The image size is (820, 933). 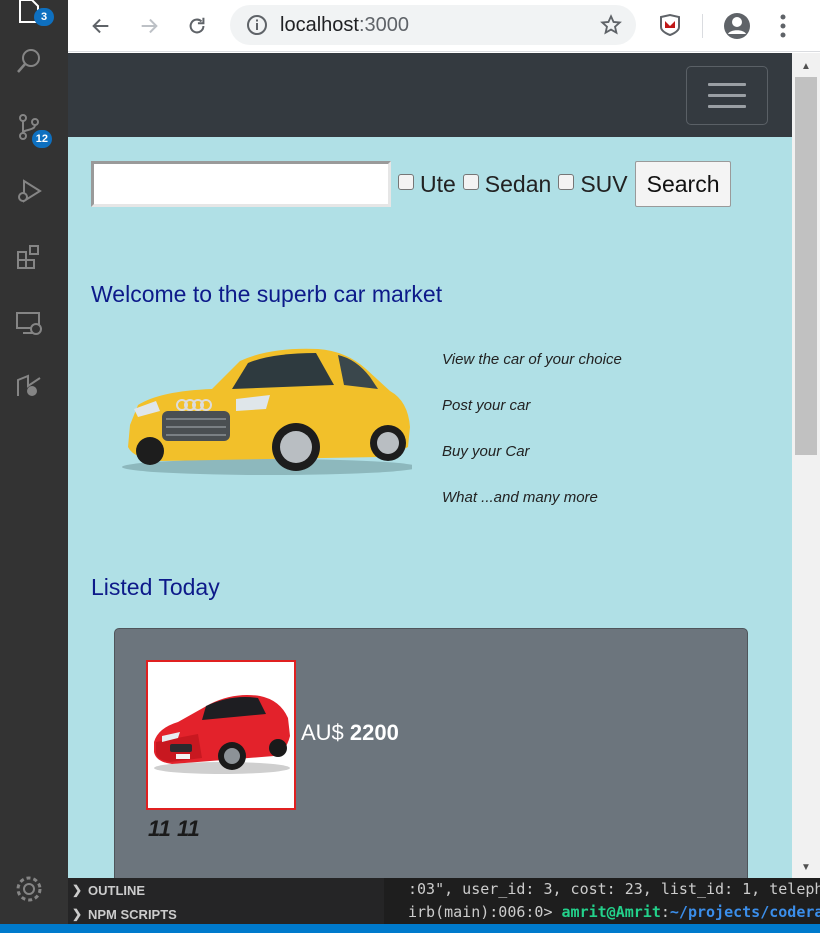 I want to click on url-port: :3000, so click(x=383, y=24).